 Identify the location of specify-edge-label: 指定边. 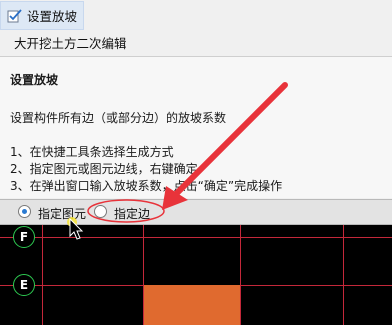
(132, 213).